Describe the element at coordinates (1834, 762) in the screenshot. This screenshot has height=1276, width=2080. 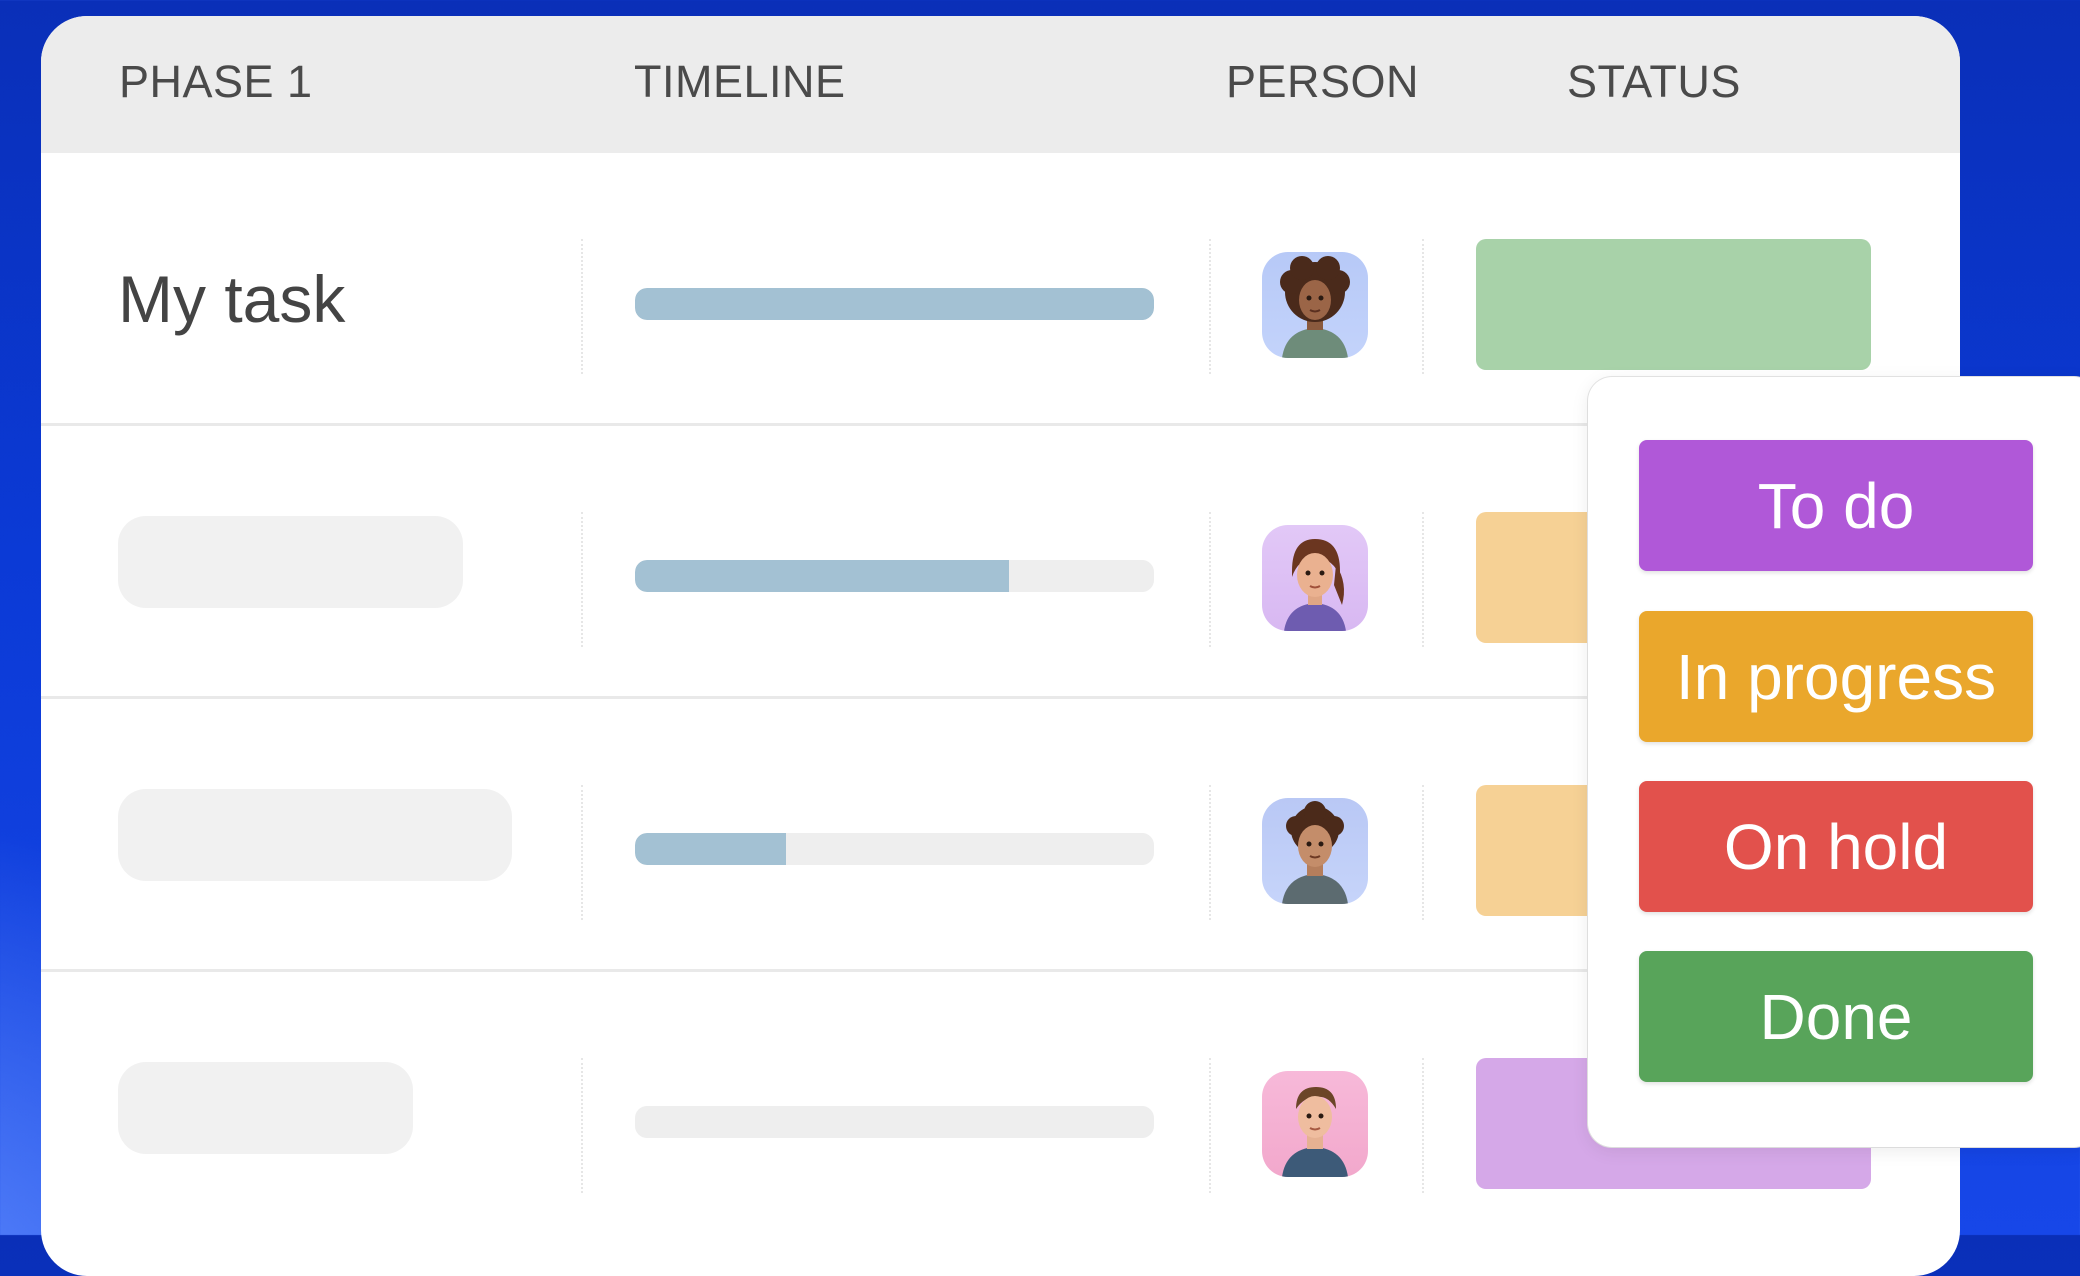
I see `status-dropdown: To do In progress On hold Done` at that location.